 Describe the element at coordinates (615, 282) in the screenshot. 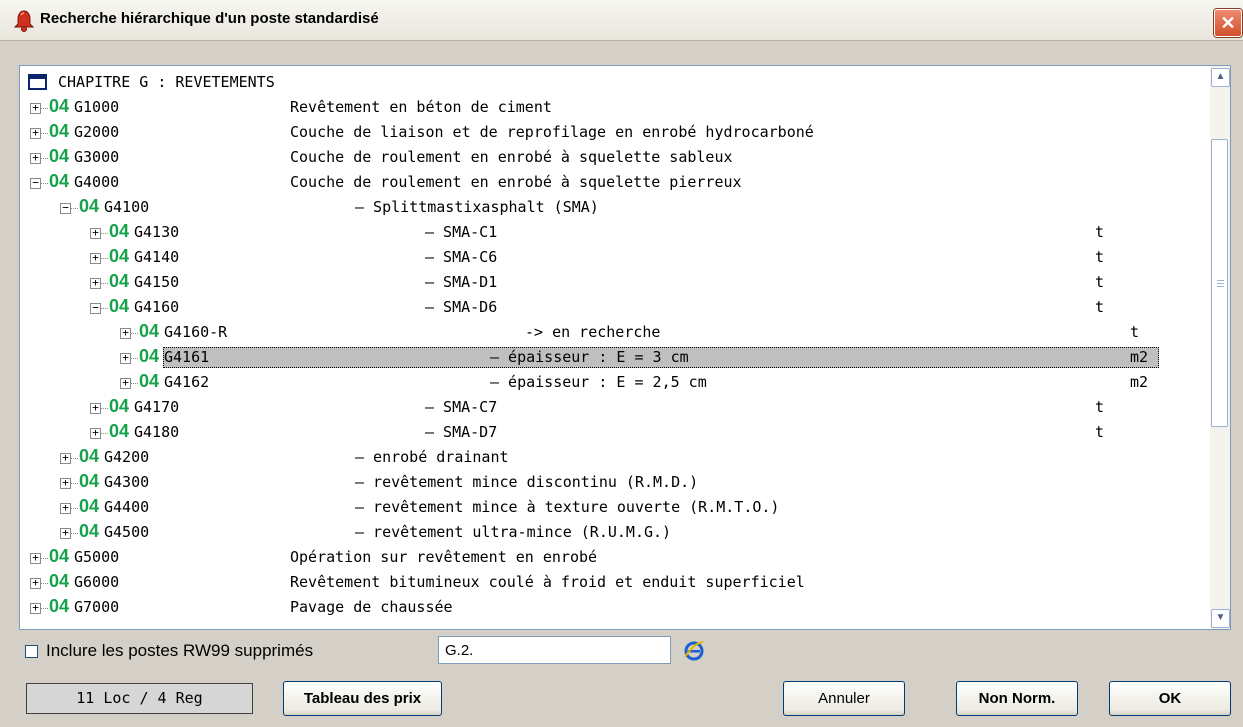

I see `tree-row: +04 G4150 – SMA-D1 t` at that location.